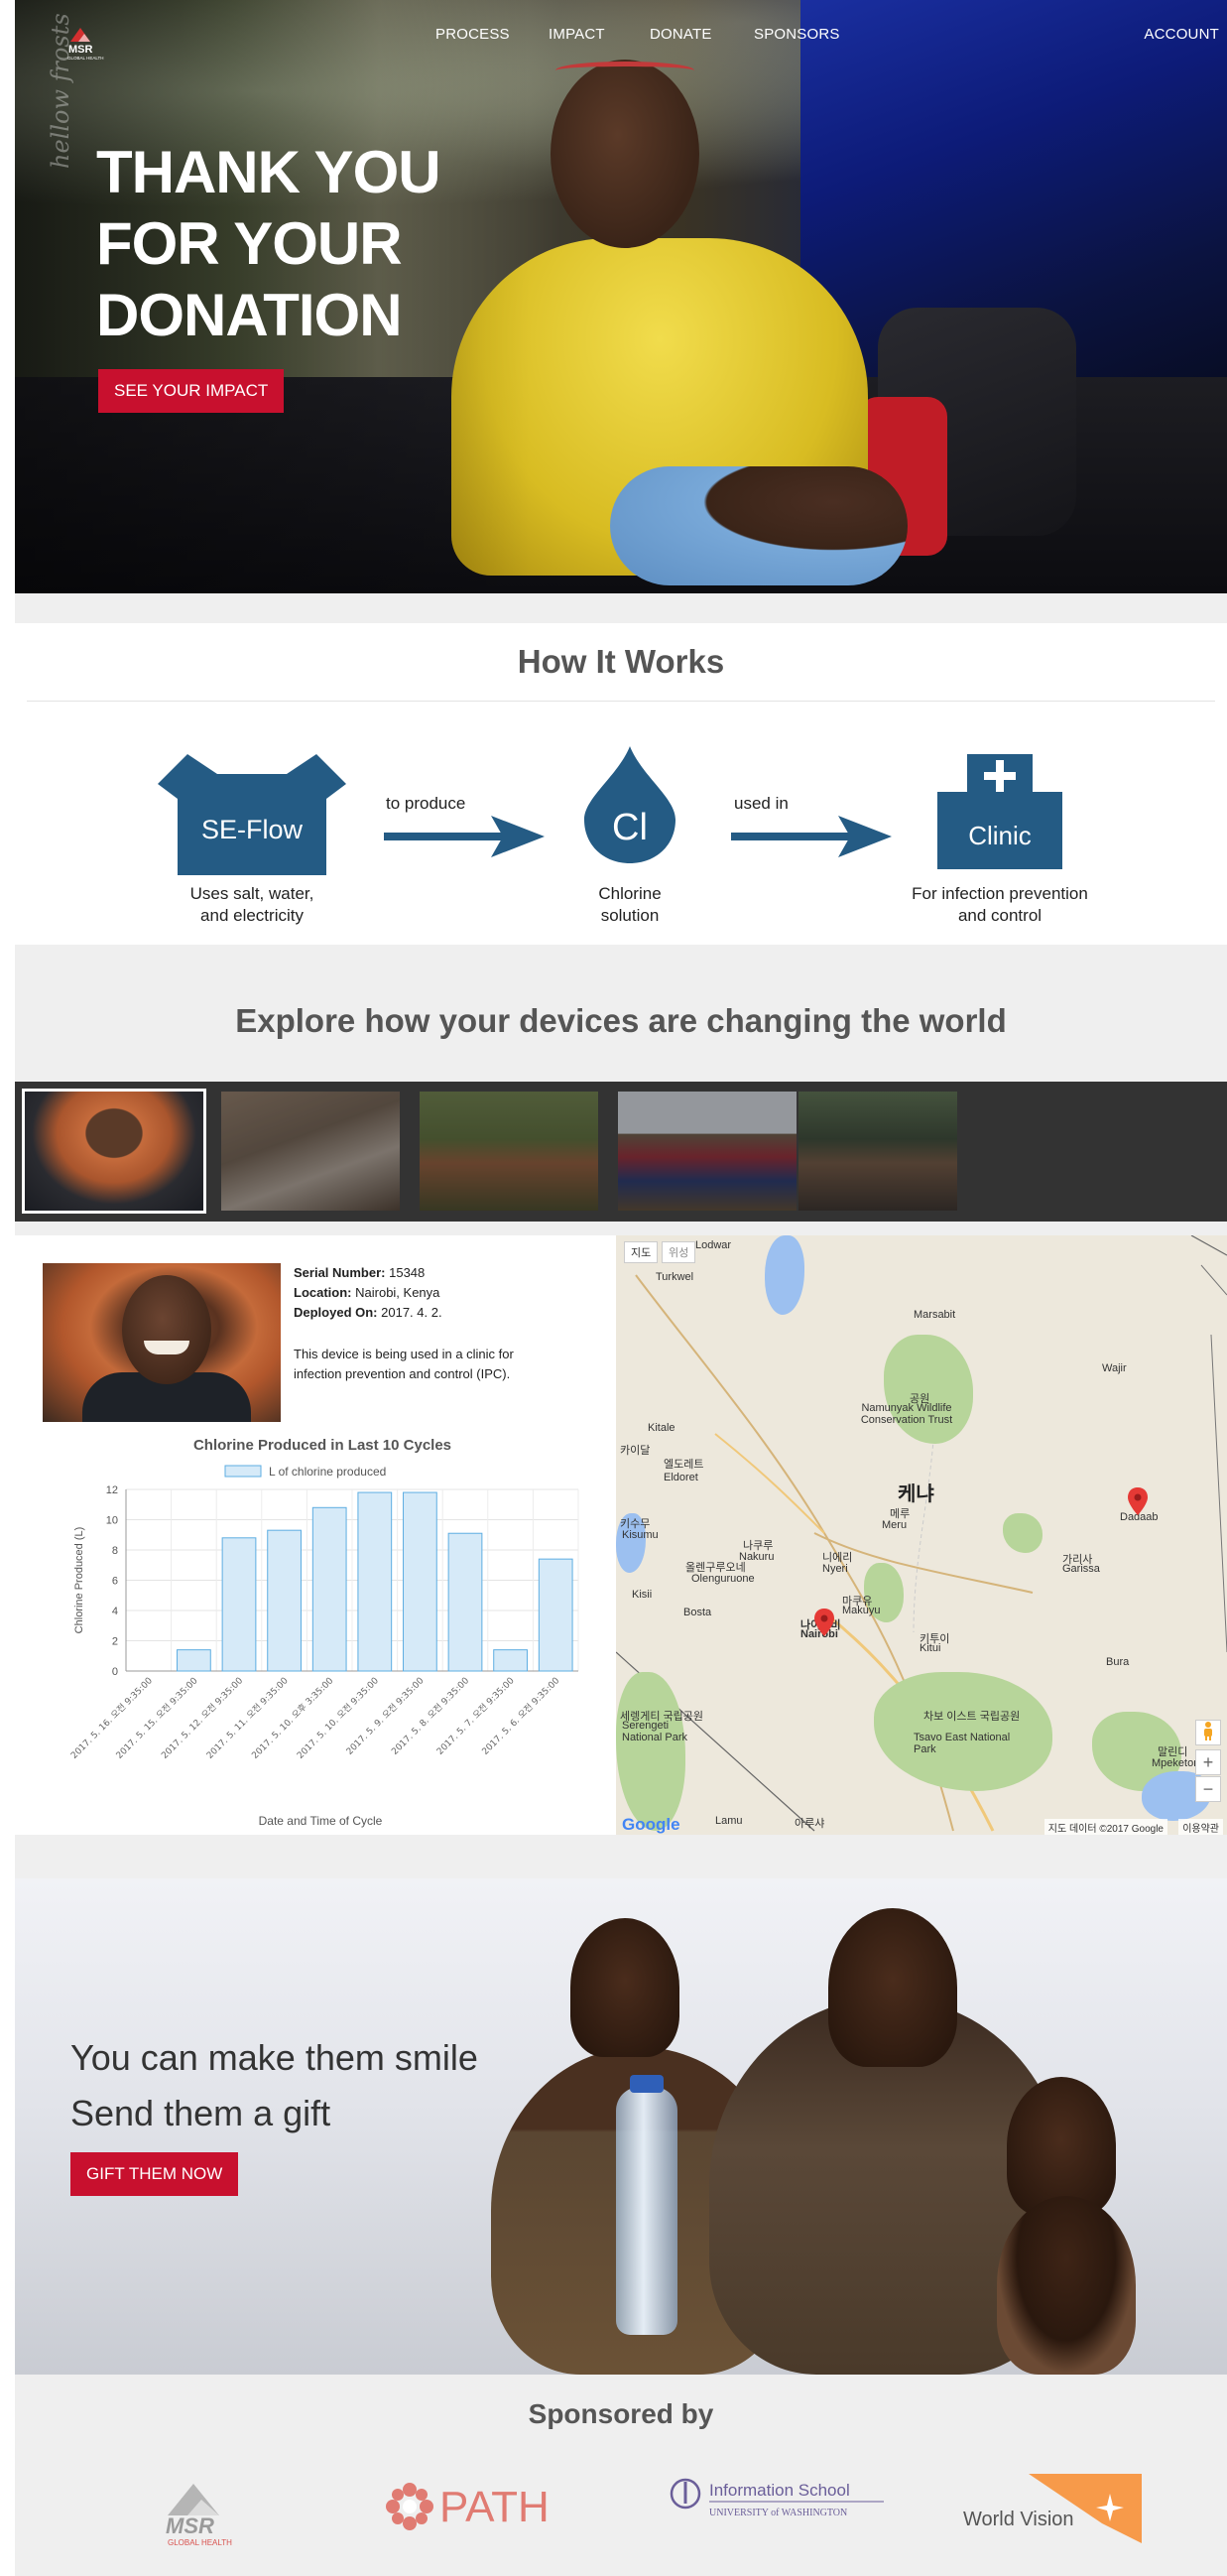  What do you see at coordinates (115, 1582) in the screenshot?
I see `y-tick-label: 6` at bounding box center [115, 1582].